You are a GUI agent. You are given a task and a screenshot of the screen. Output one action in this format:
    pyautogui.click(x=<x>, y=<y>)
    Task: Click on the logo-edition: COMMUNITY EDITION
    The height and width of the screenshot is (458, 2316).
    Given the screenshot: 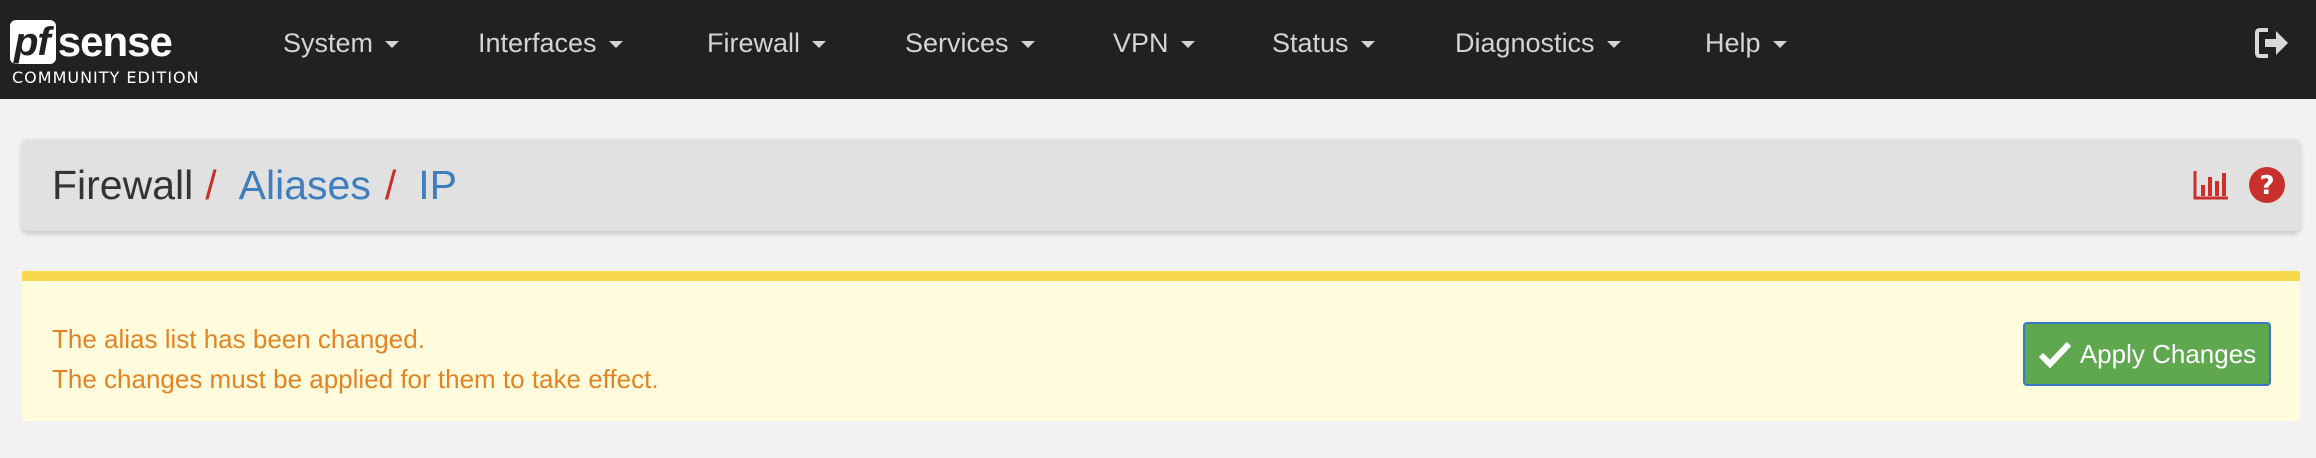 What is the action you would take?
    pyautogui.click(x=106, y=77)
    